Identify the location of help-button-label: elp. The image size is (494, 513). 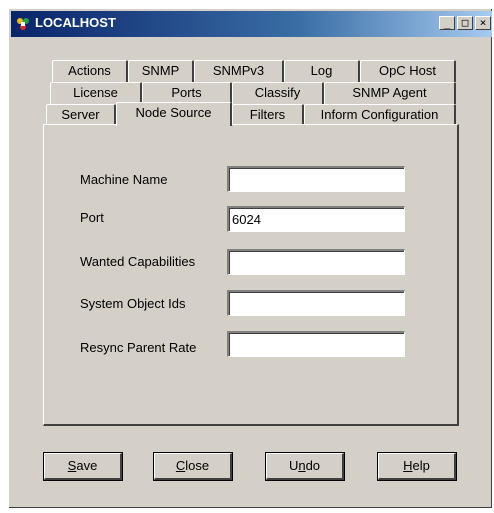
(421, 465).